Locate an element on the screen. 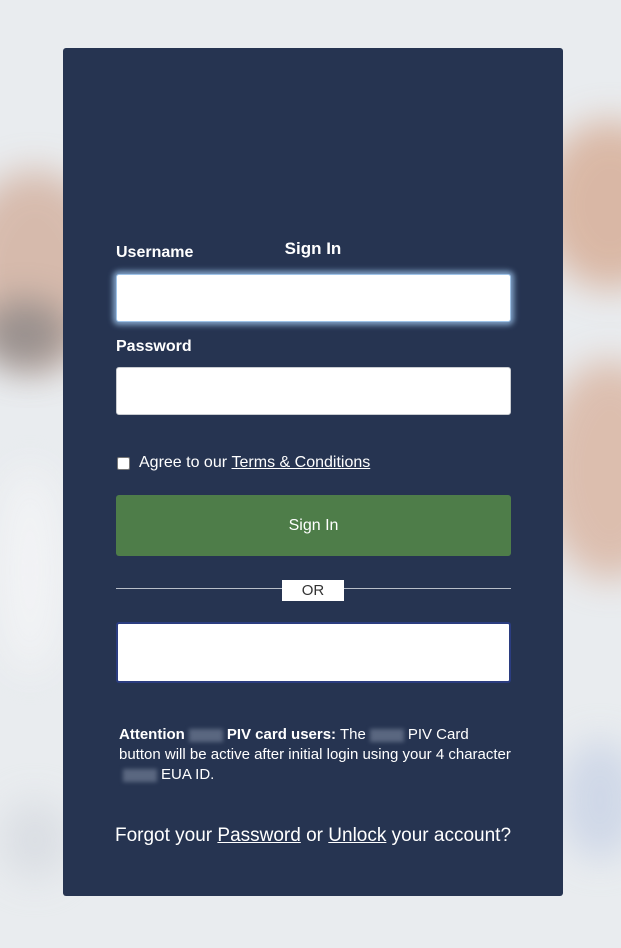 The height and width of the screenshot is (948, 621). attention-text-1: The is located at coordinates (352, 734).